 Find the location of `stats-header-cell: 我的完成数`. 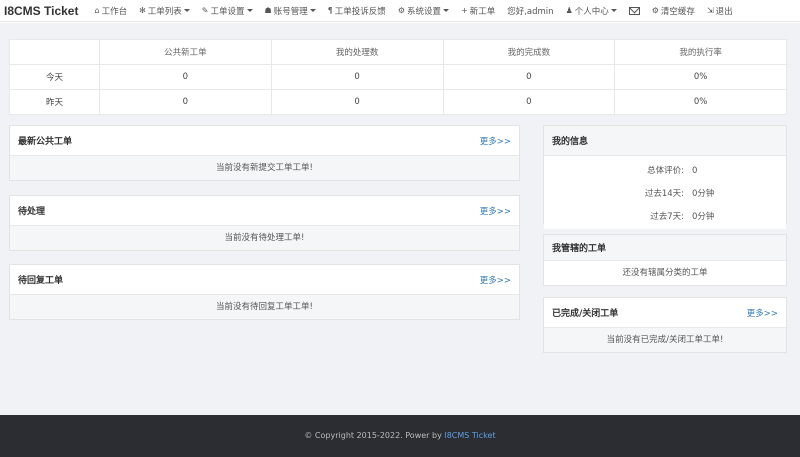

stats-header-cell: 我的完成数 is located at coordinates (529, 52).